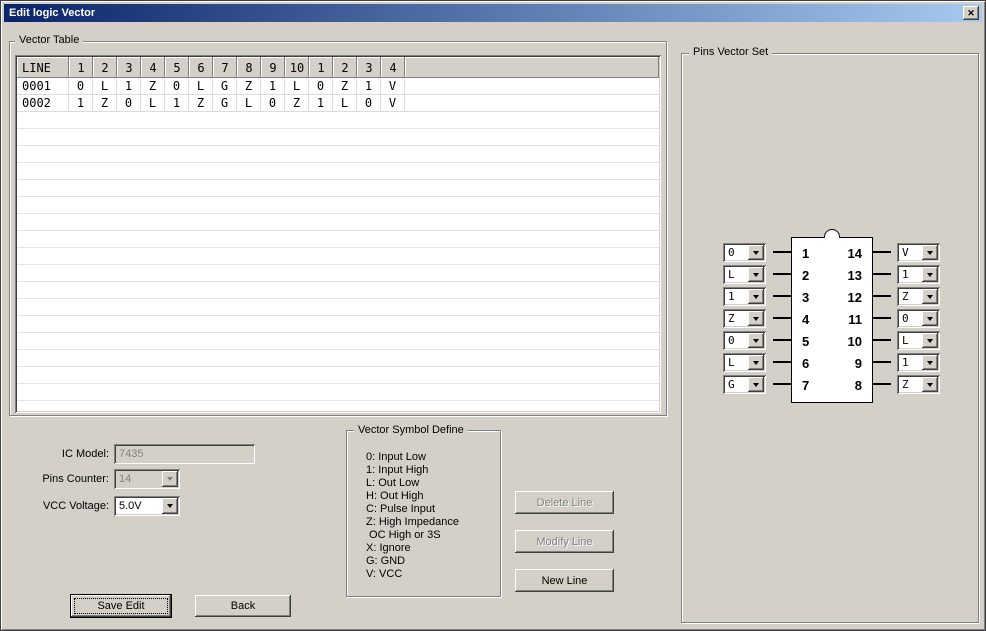  What do you see at coordinates (397, 470) in the screenshot?
I see `symbol-line: 1: Input High` at bounding box center [397, 470].